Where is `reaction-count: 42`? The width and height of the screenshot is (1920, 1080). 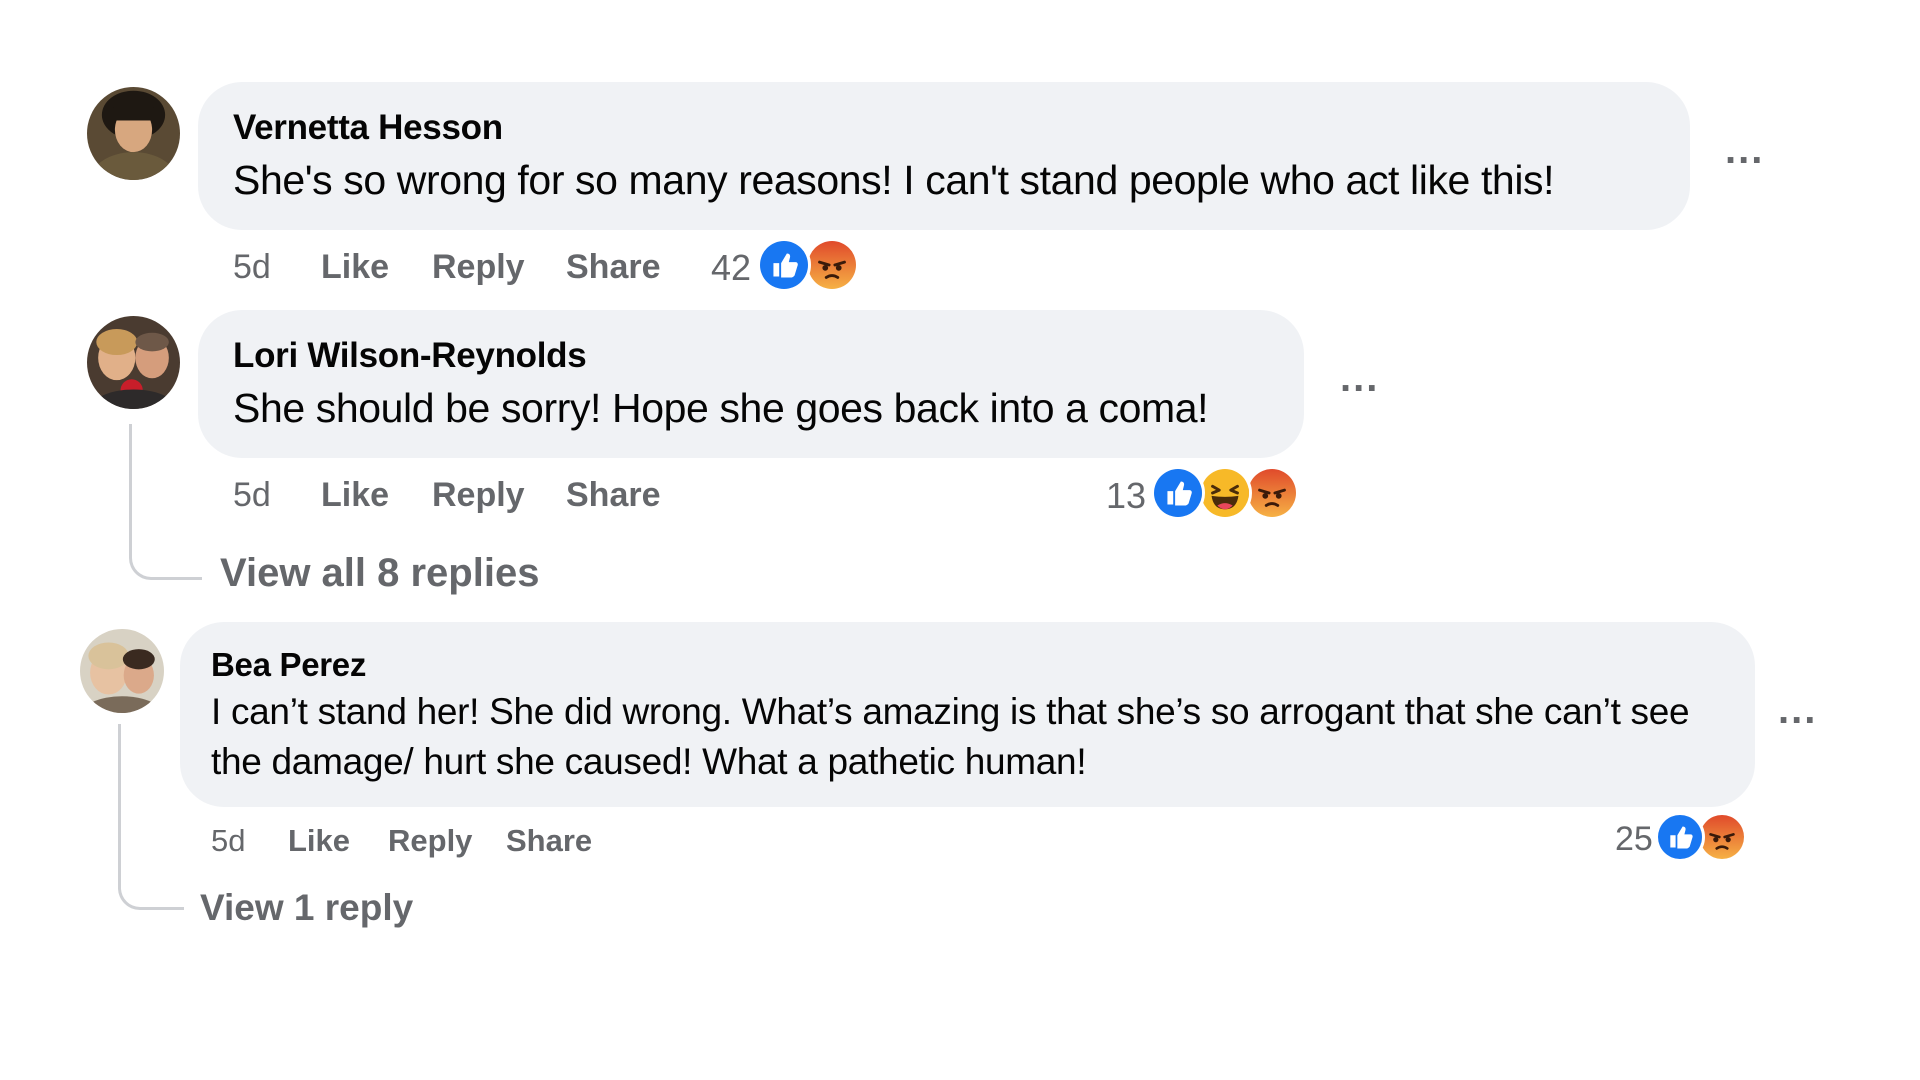 reaction-count: 42 is located at coordinates (731, 268).